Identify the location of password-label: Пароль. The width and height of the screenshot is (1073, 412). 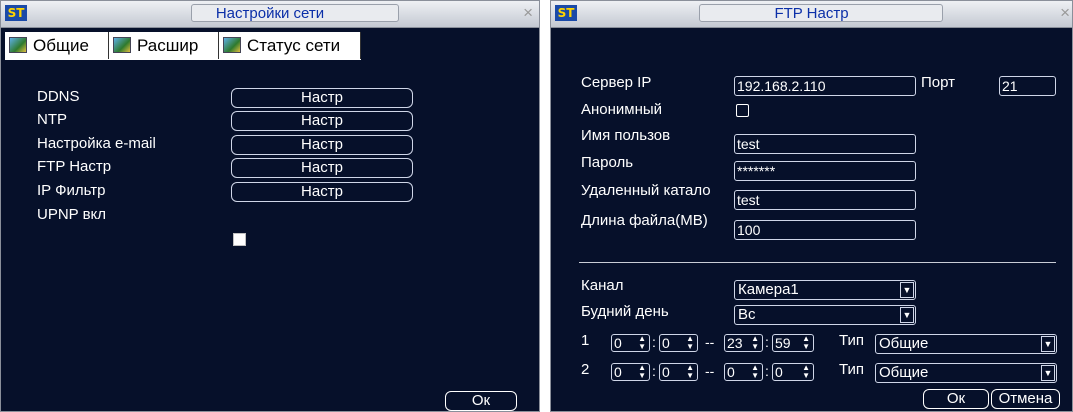
(607, 162).